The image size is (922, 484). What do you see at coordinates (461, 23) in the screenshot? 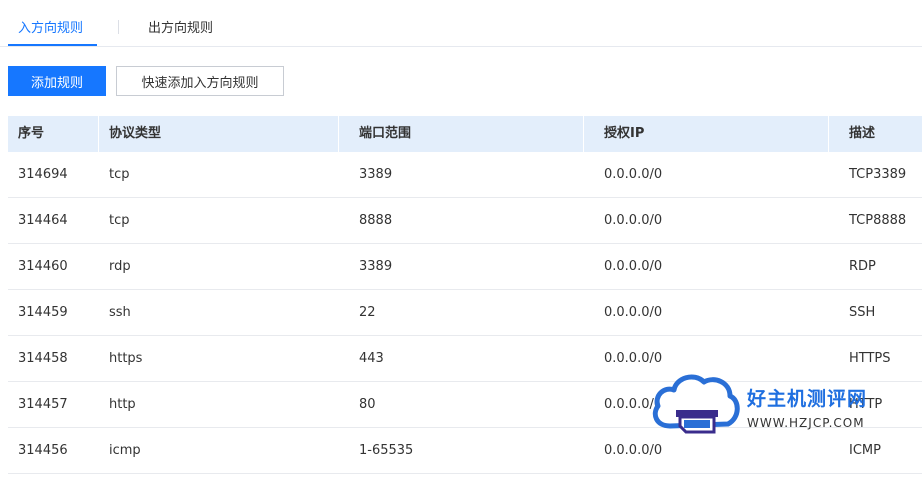
I see `tab-bar: 入方向规则 出方向规则` at bounding box center [461, 23].